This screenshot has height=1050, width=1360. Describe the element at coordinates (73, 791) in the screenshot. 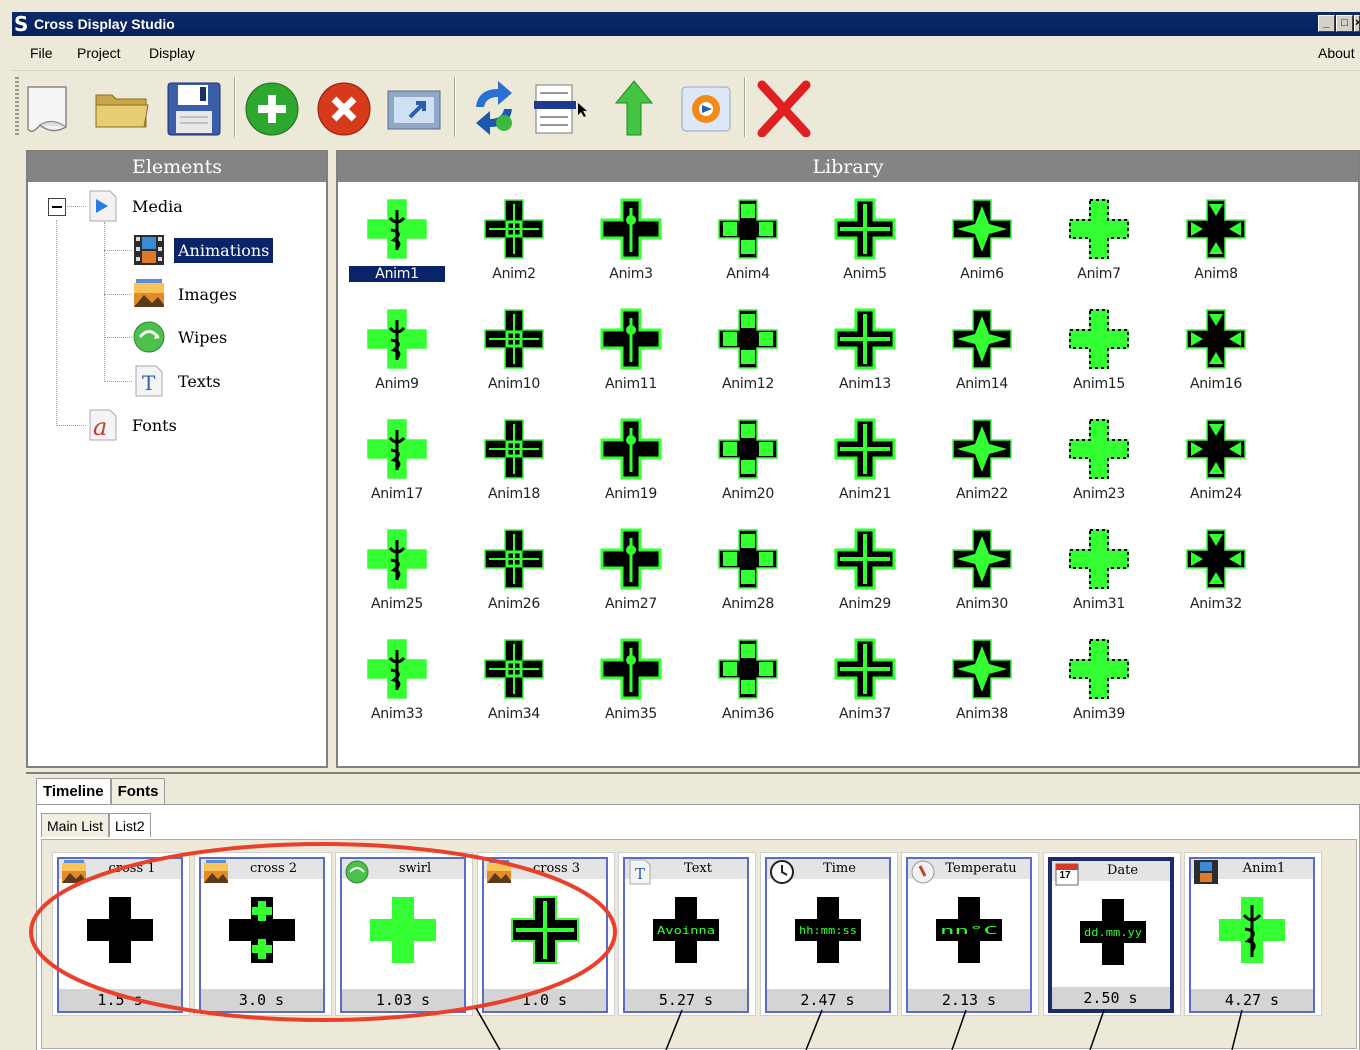

I see `tab-timeline: Timeline` at that location.